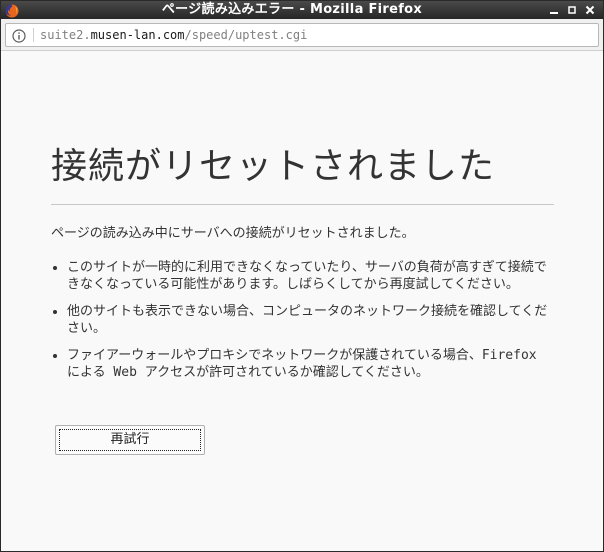  I want to click on title-divider, so click(302, 204).